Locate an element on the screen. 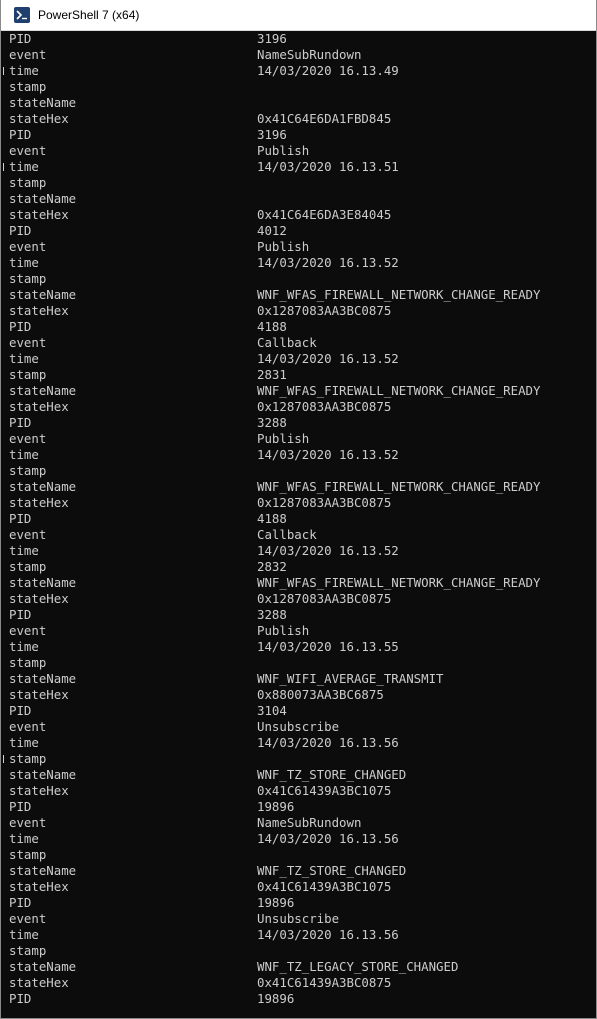 Image resolution: width=597 pixels, height=1019 pixels. property-value: 2831 is located at coordinates (272, 374).